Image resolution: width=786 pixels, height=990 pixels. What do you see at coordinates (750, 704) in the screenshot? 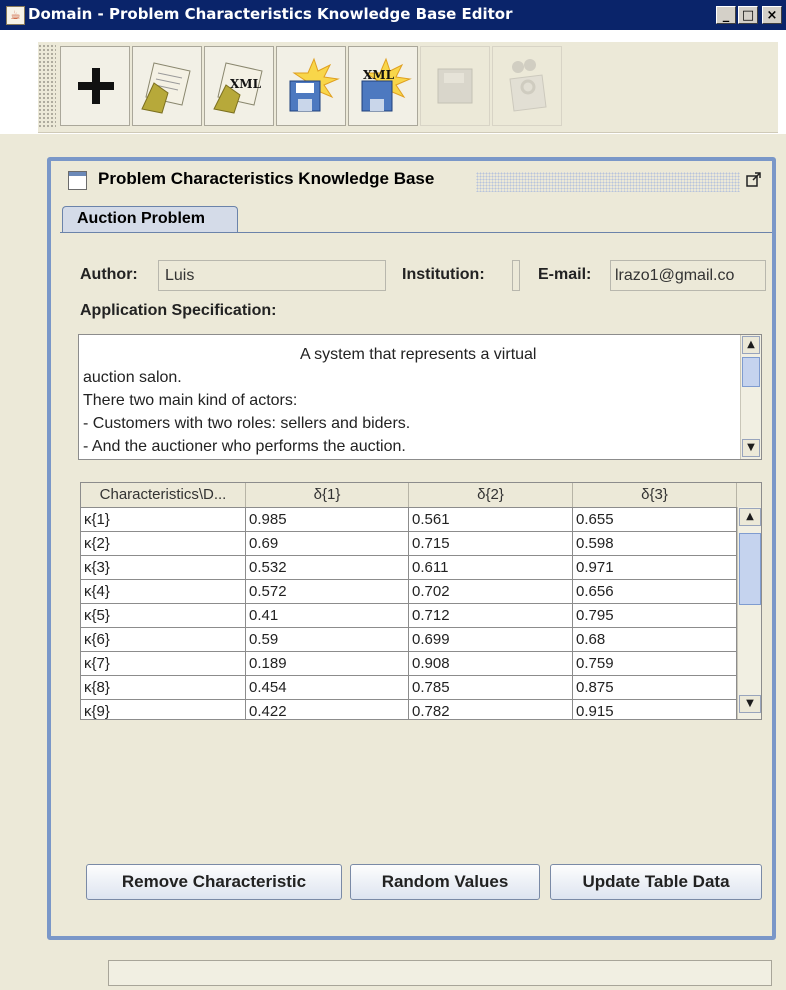
I see `table-scroll-down-icon: ▼` at bounding box center [750, 704].